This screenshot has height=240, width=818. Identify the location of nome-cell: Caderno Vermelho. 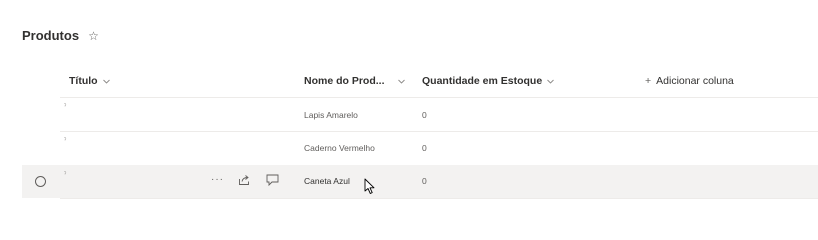
(339, 148).